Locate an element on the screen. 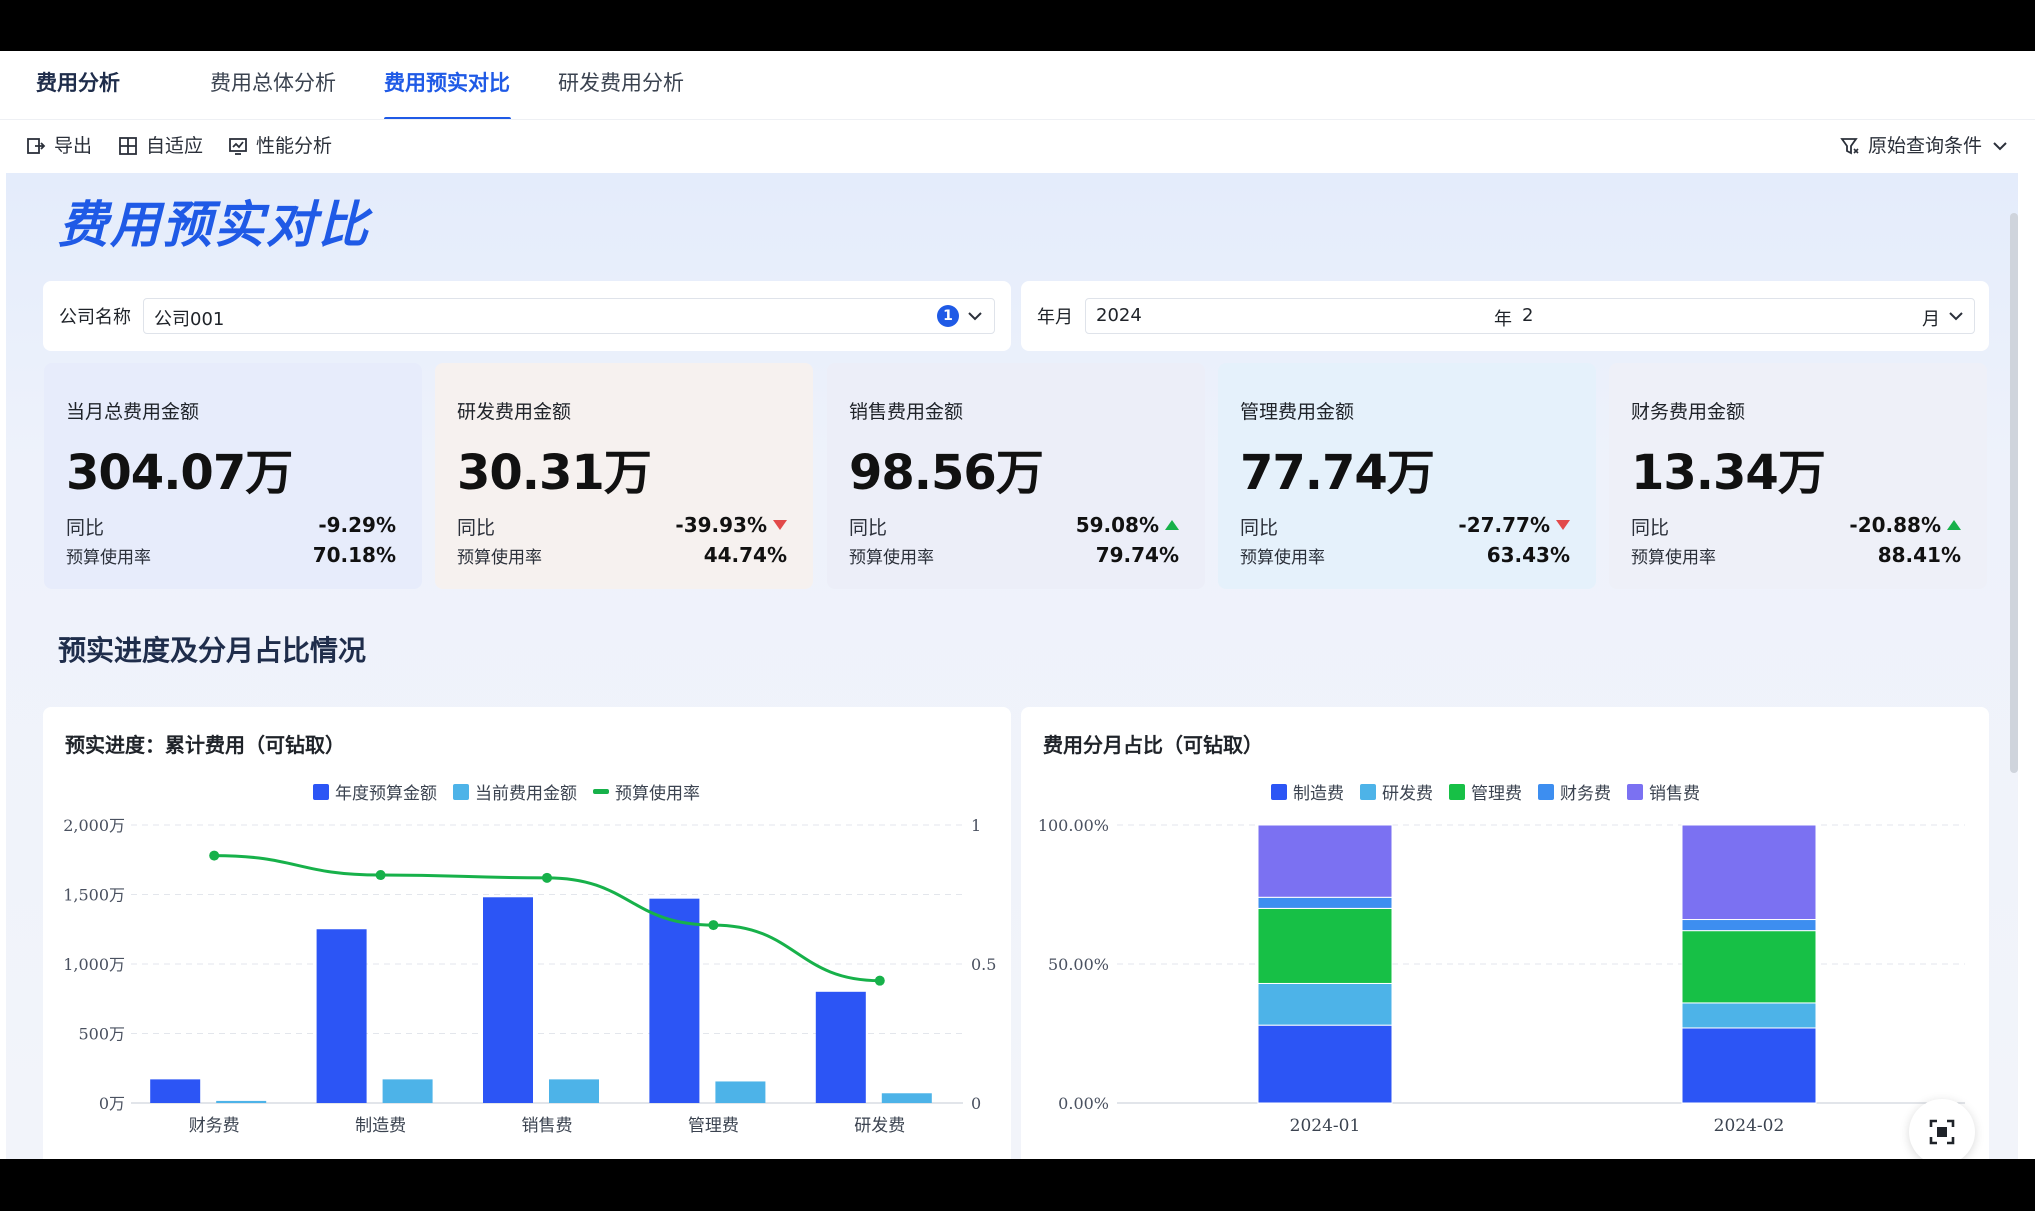 This screenshot has height=1211, width=2035. x-tick-label: 制造费 is located at coordinates (380, 1126).